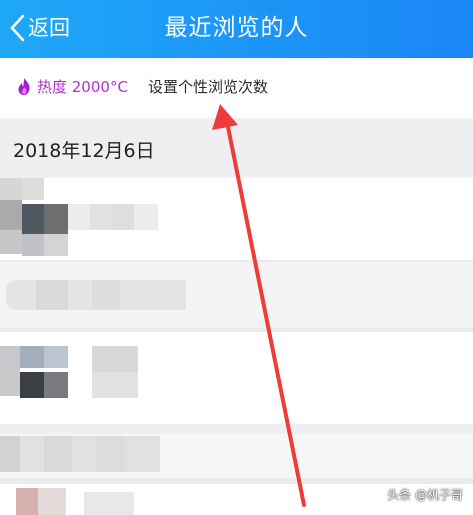 The image size is (473, 515). I want to click on flame-icon, so click(24, 86).